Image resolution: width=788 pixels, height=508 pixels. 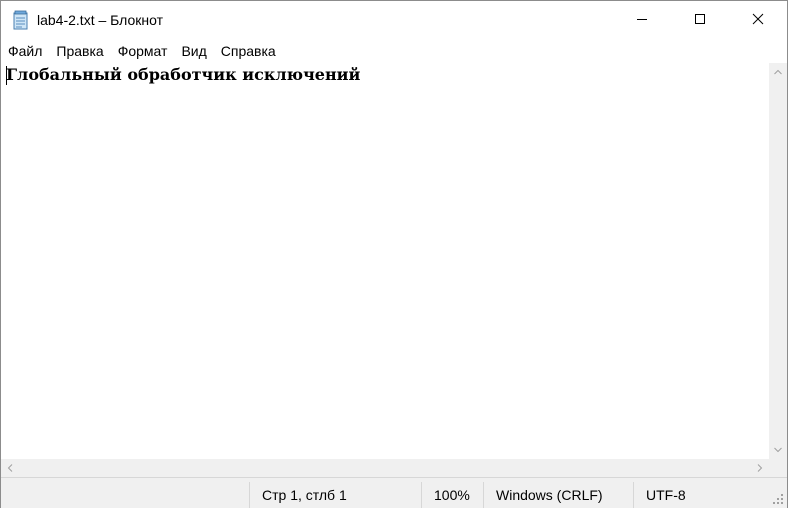 I want to click on scroll-right-arrow-icon, so click(x=760, y=468).